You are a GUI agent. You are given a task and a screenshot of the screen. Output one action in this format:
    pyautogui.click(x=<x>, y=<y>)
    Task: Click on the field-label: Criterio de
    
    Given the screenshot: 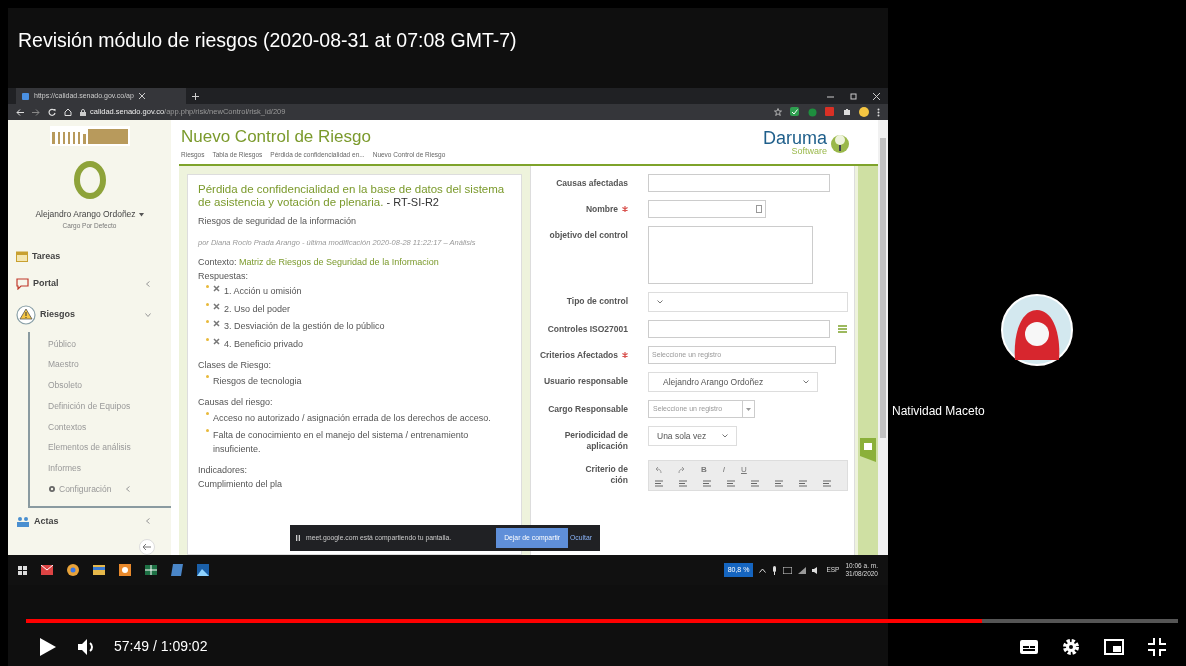 What is the action you would take?
    pyautogui.click(x=606, y=469)
    